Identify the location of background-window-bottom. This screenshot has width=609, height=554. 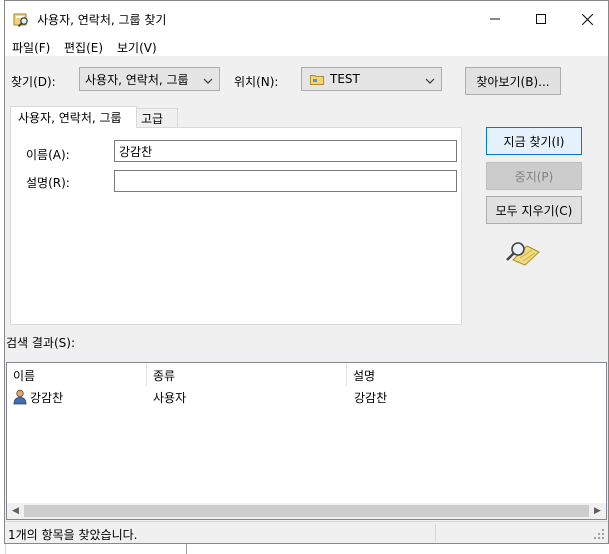
(397, 549).